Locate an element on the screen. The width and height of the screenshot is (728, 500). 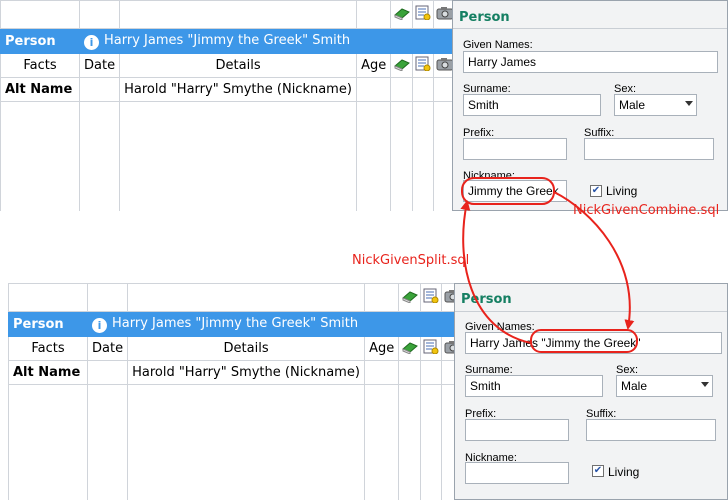
split-arrow is located at coordinates (496, 272).